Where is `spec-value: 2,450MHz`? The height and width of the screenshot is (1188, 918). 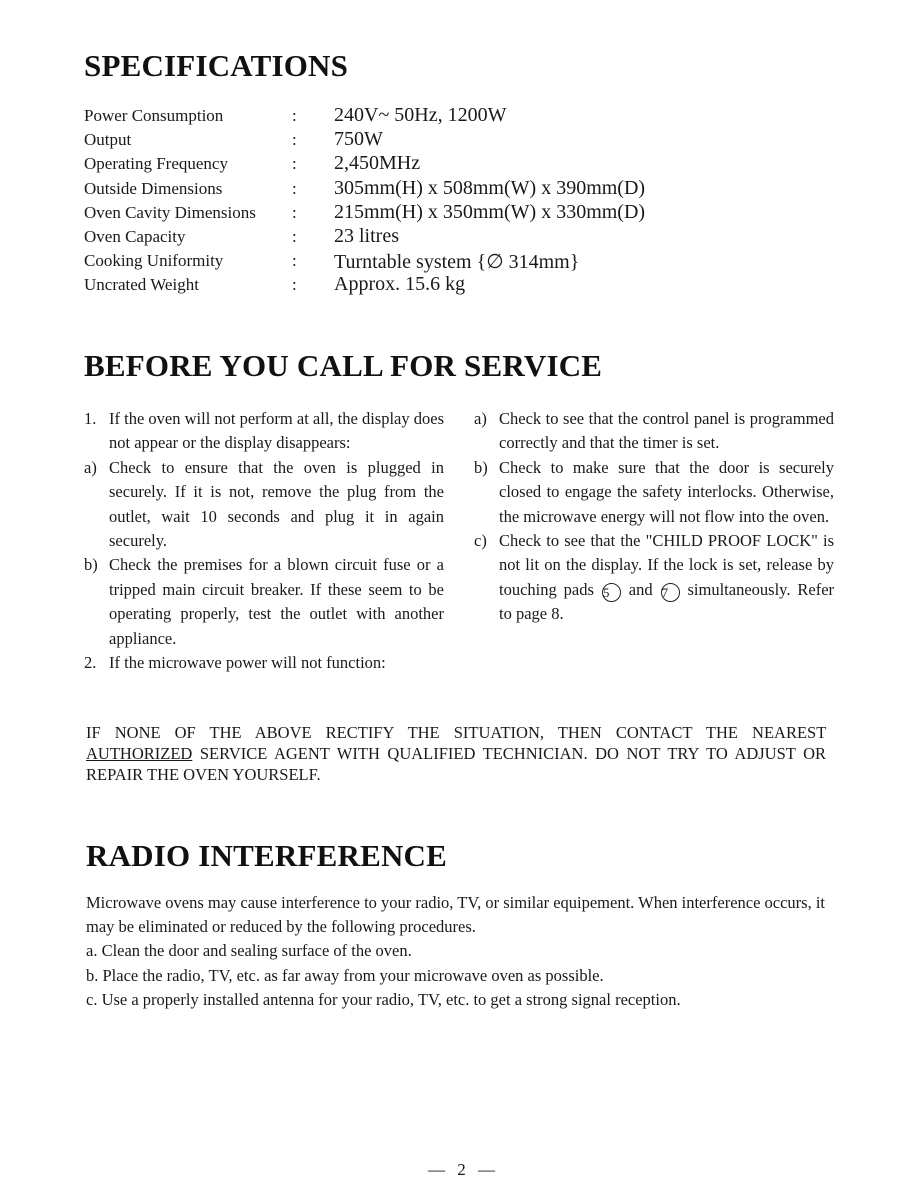 spec-value: 2,450MHz is located at coordinates (377, 163).